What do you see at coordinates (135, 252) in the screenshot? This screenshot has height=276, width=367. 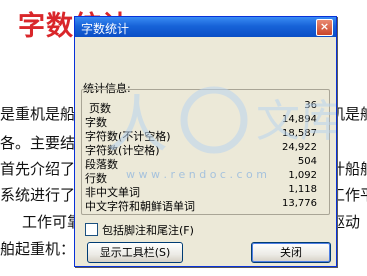 I see `show-toolbar-button: 显示工具栏(S)` at bounding box center [135, 252].